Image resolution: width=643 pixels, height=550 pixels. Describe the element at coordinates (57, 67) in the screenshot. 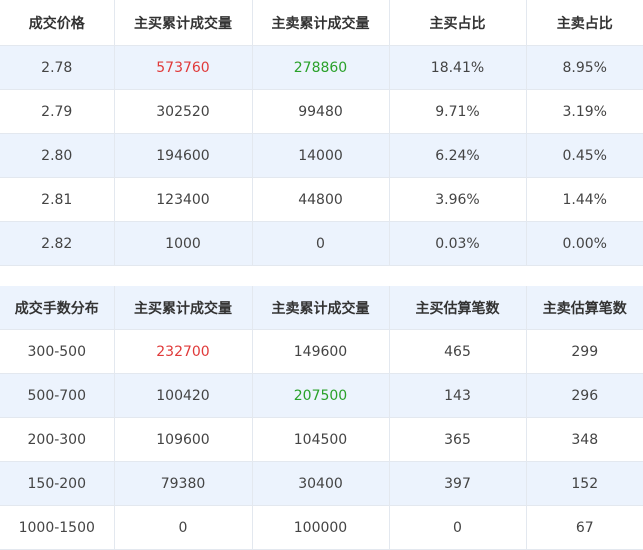

I see `table-cell: 2.78` at that location.